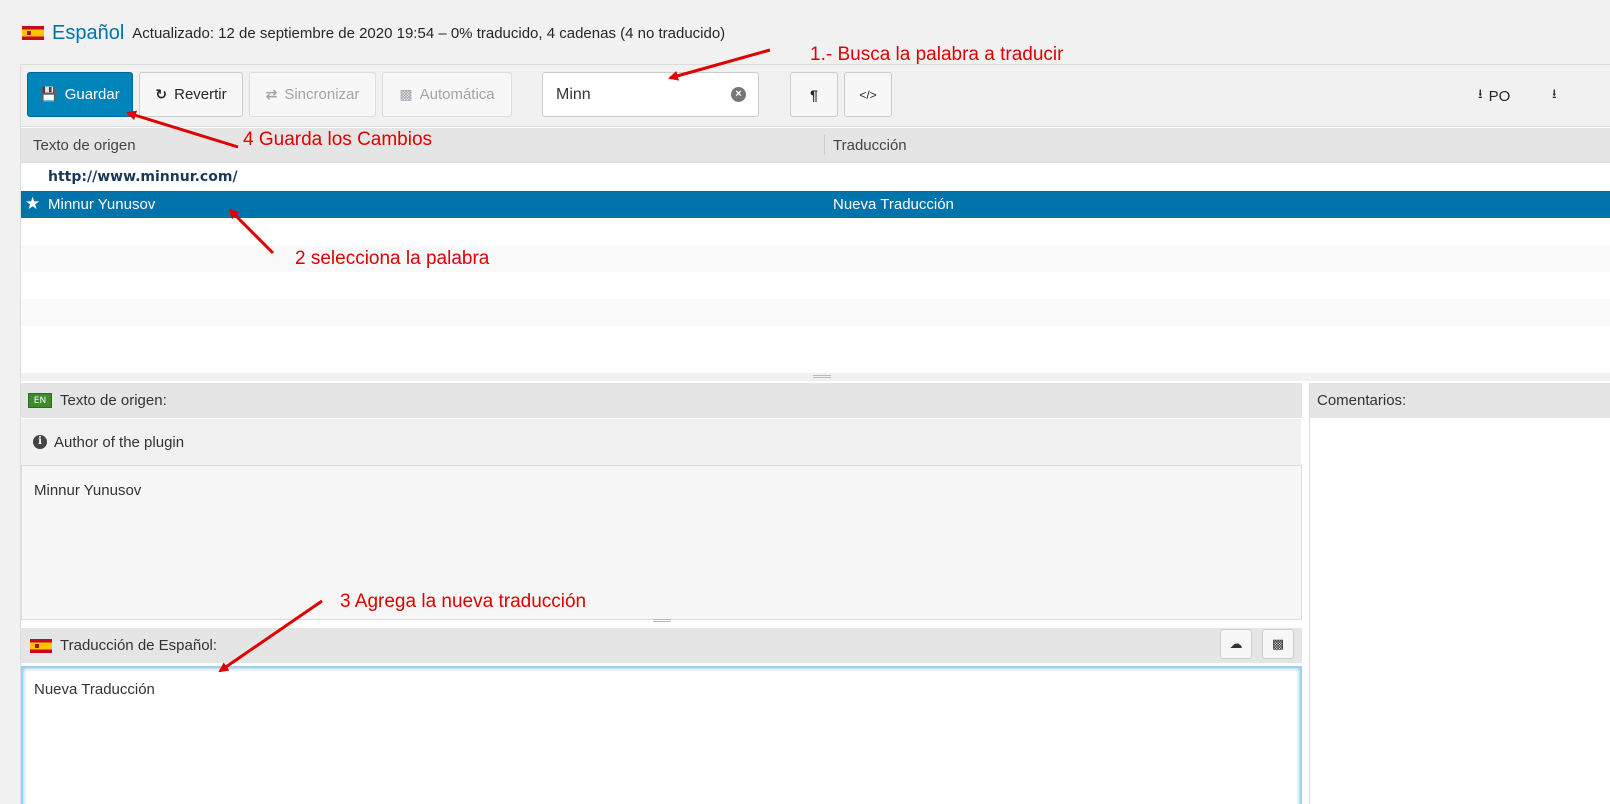  Describe the element at coordinates (738, 94) in the screenshot. I see `clear-search-icon: ×` at that location.